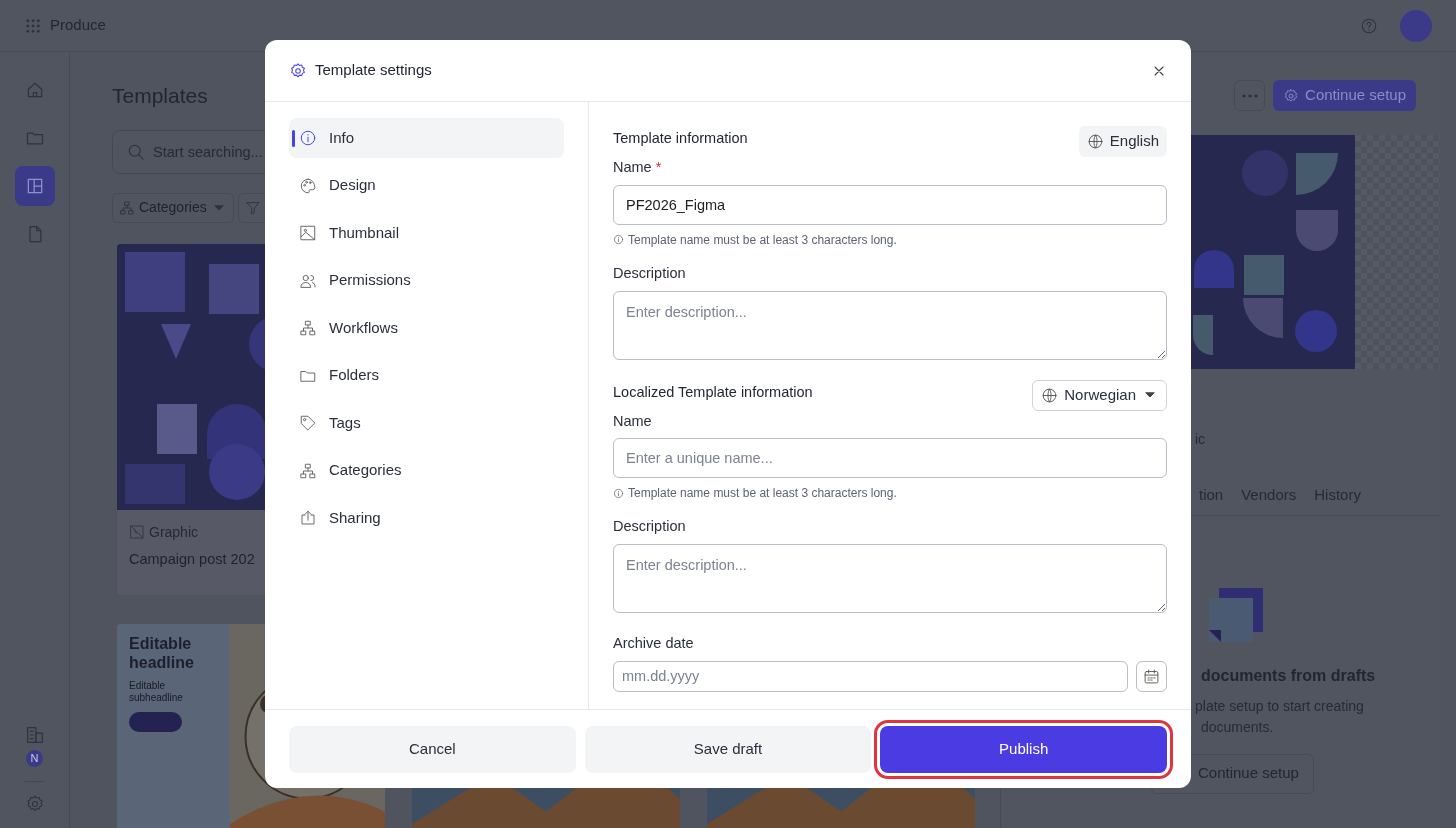  I want to click on dialog-button: Save draft, so click(728, 749).